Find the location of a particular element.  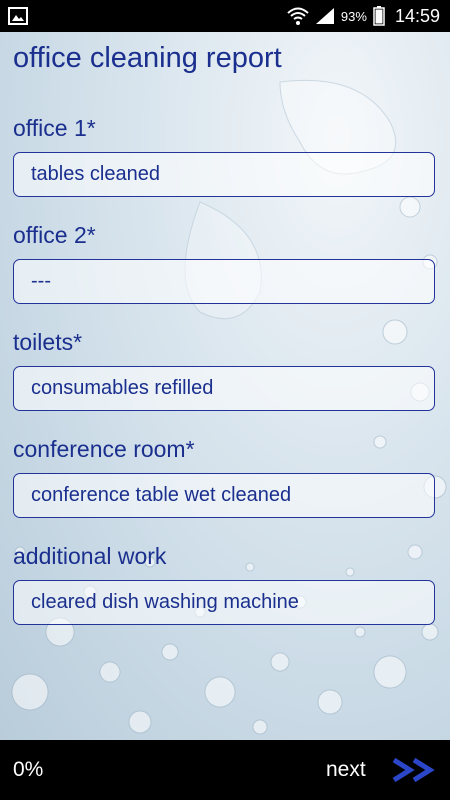

status-bar: 93% 14:59 is located at coordinates (225, 16).